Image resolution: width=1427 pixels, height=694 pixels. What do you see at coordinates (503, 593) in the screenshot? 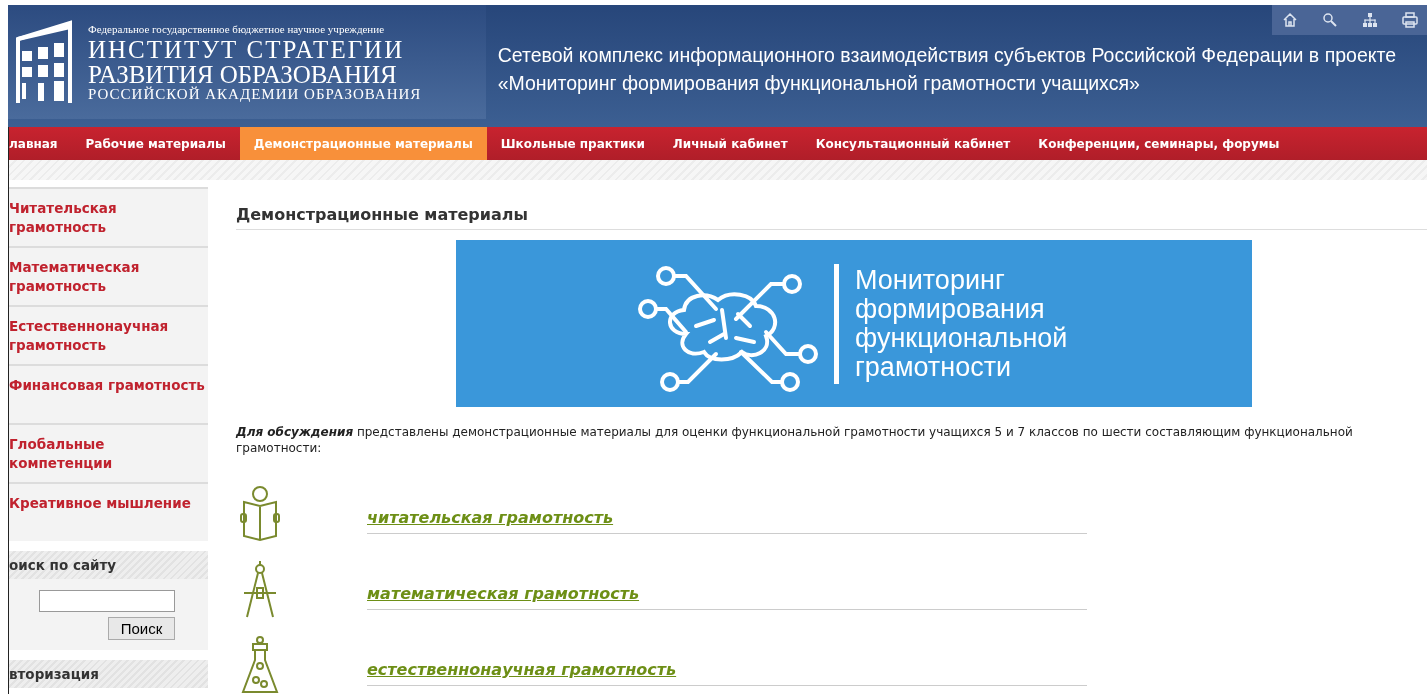
I see `category-link: математическая грамотность` at bounding box center [503, 593].